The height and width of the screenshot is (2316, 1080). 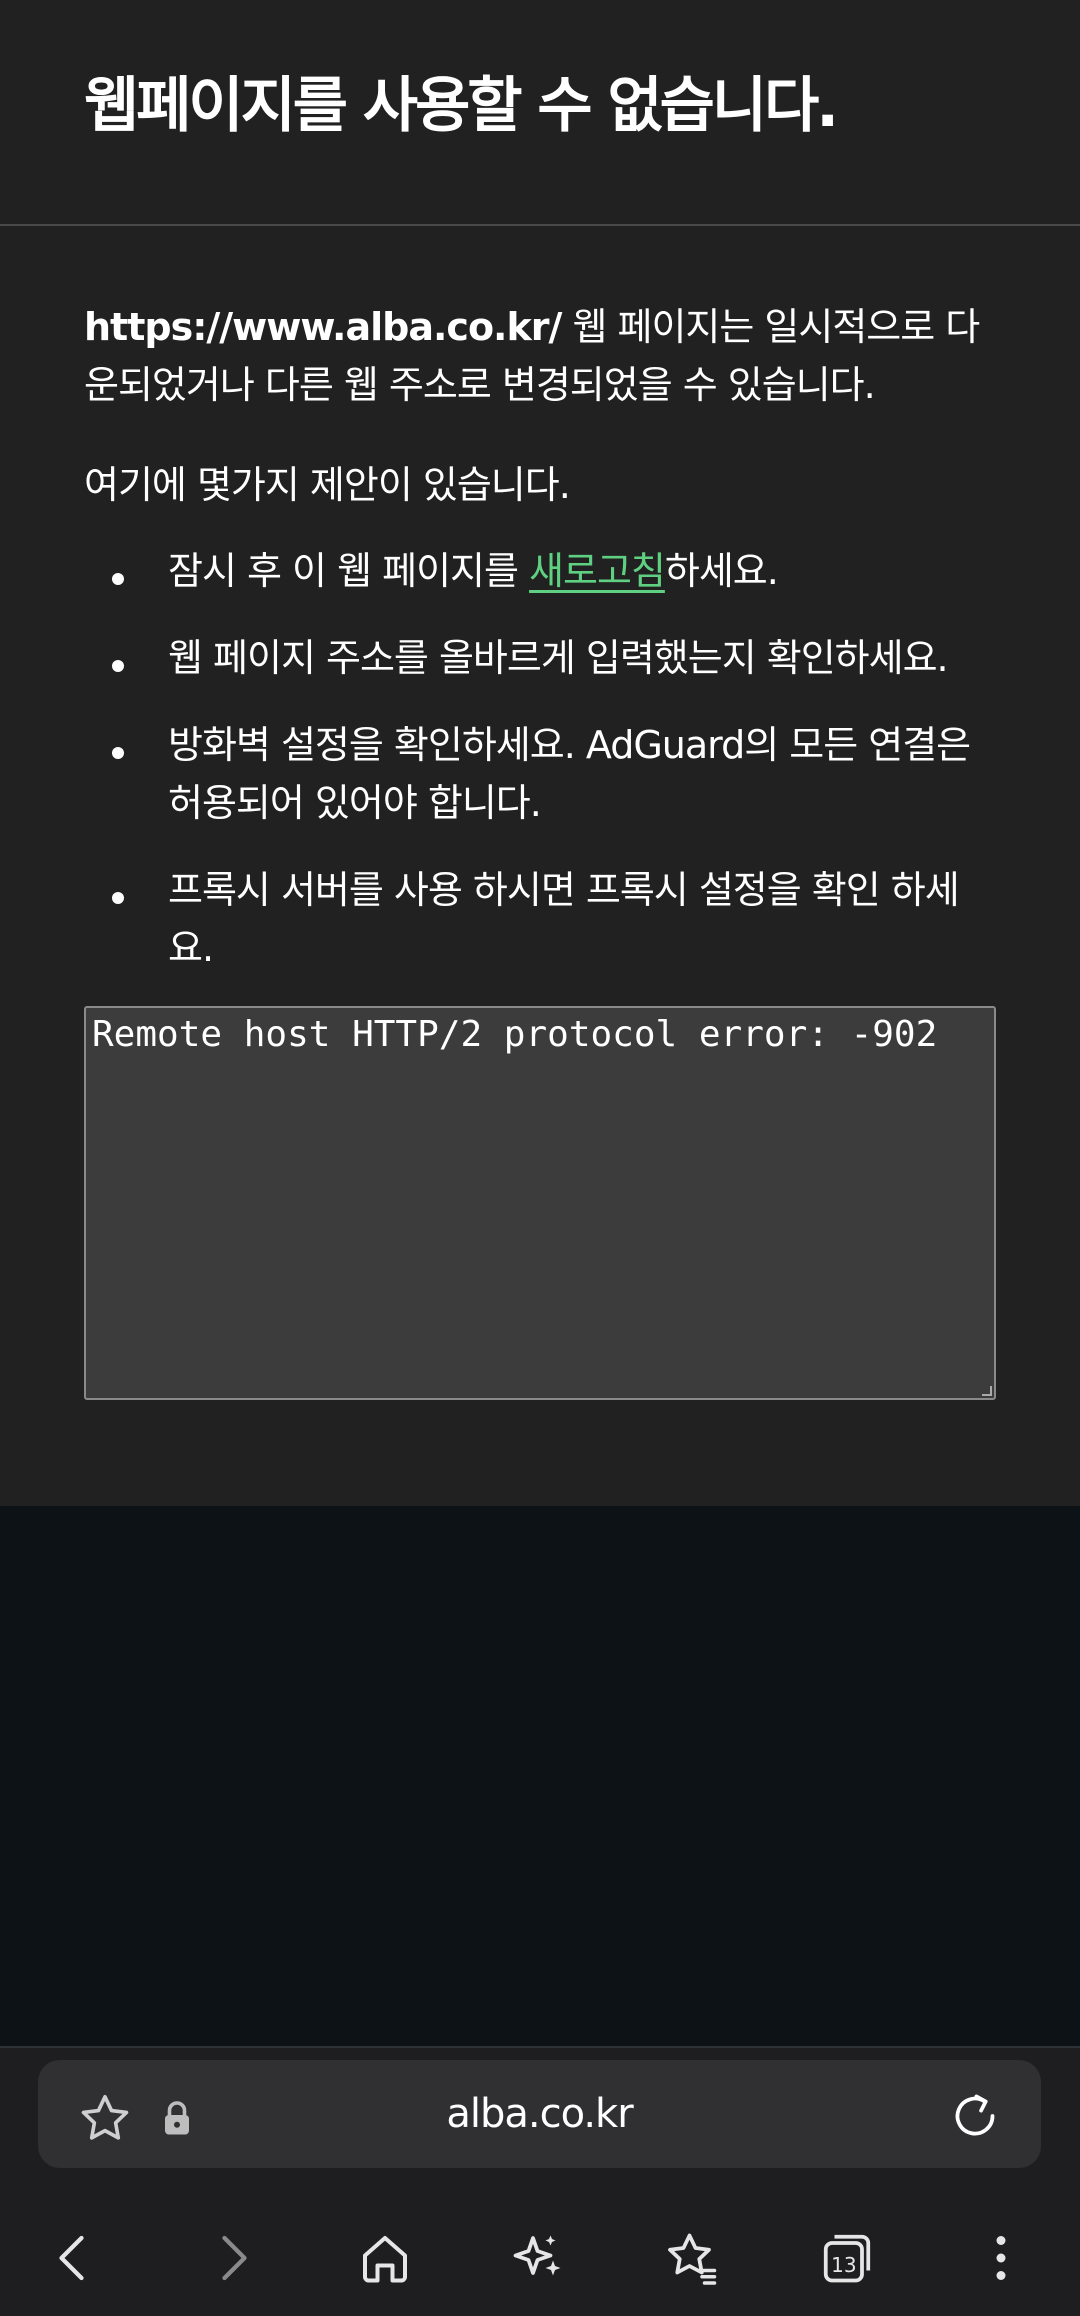 I want to click on suggestion-text-before: 잠시 후 이 웹 페이지를, so click(x=349, y=571).